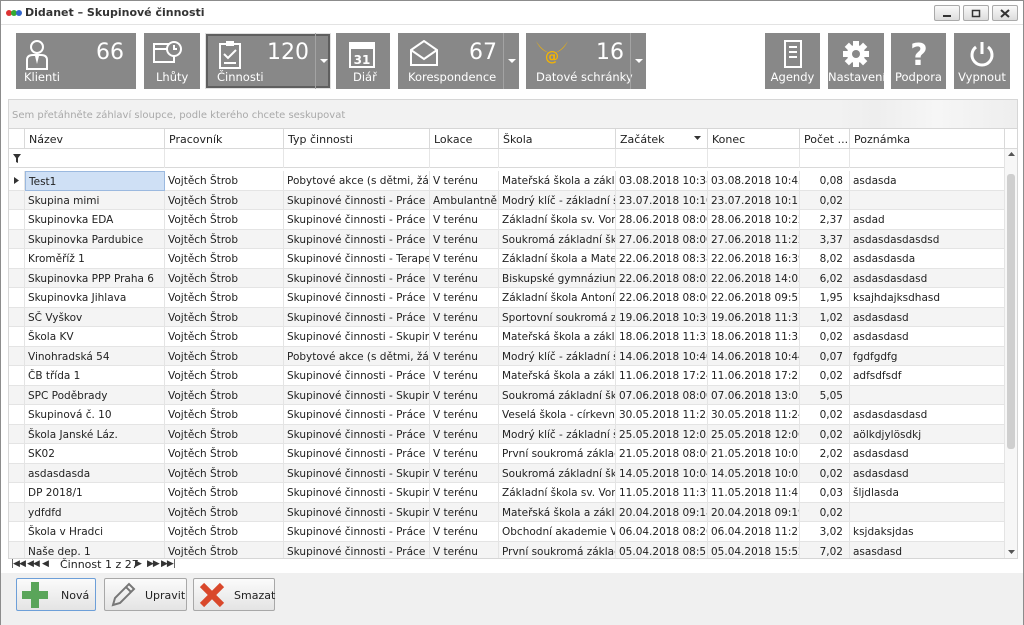 The image size is (1024, 625). I want to click on cell-poznamka: asdad, so click(927, 220).